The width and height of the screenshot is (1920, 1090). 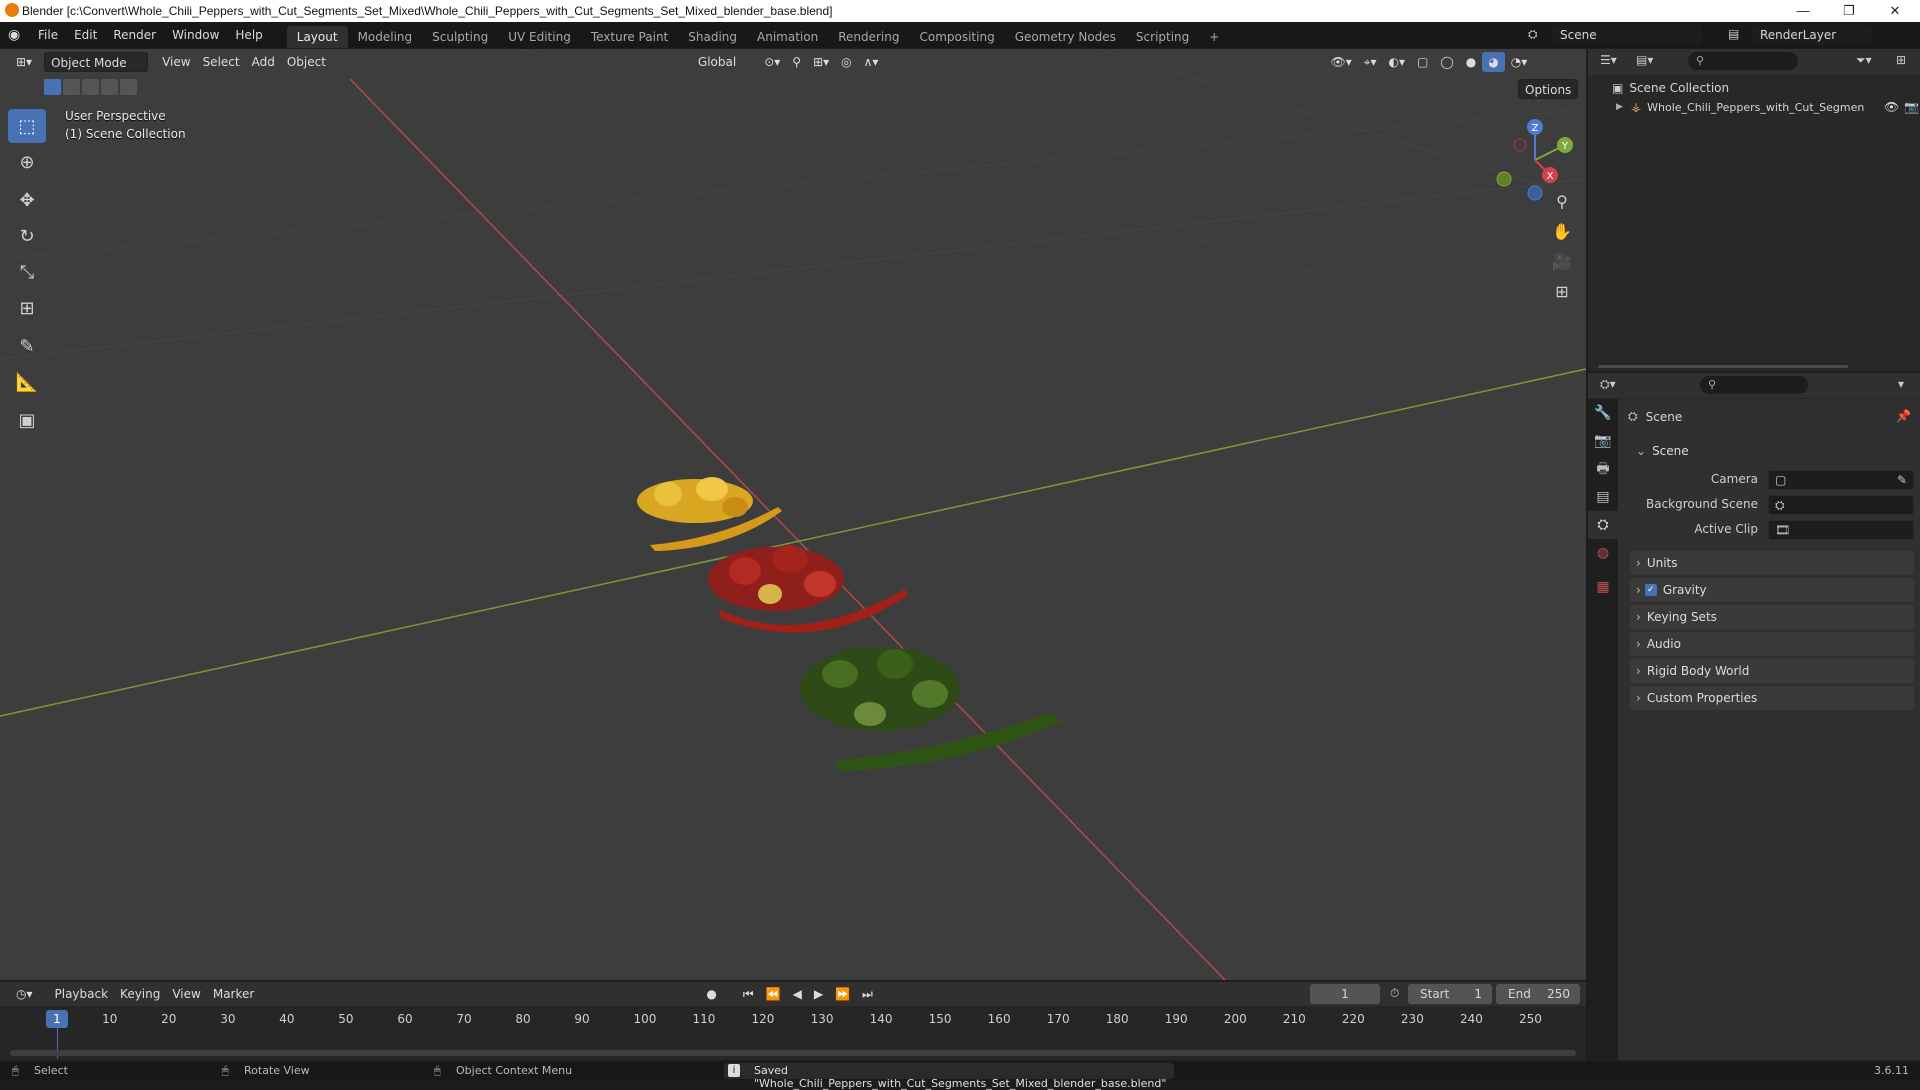 What do you see at coordinates (821, 62) in the screenshot?
I see `snap-target-icon: ⊞▾` at bounding box center [821, 62].